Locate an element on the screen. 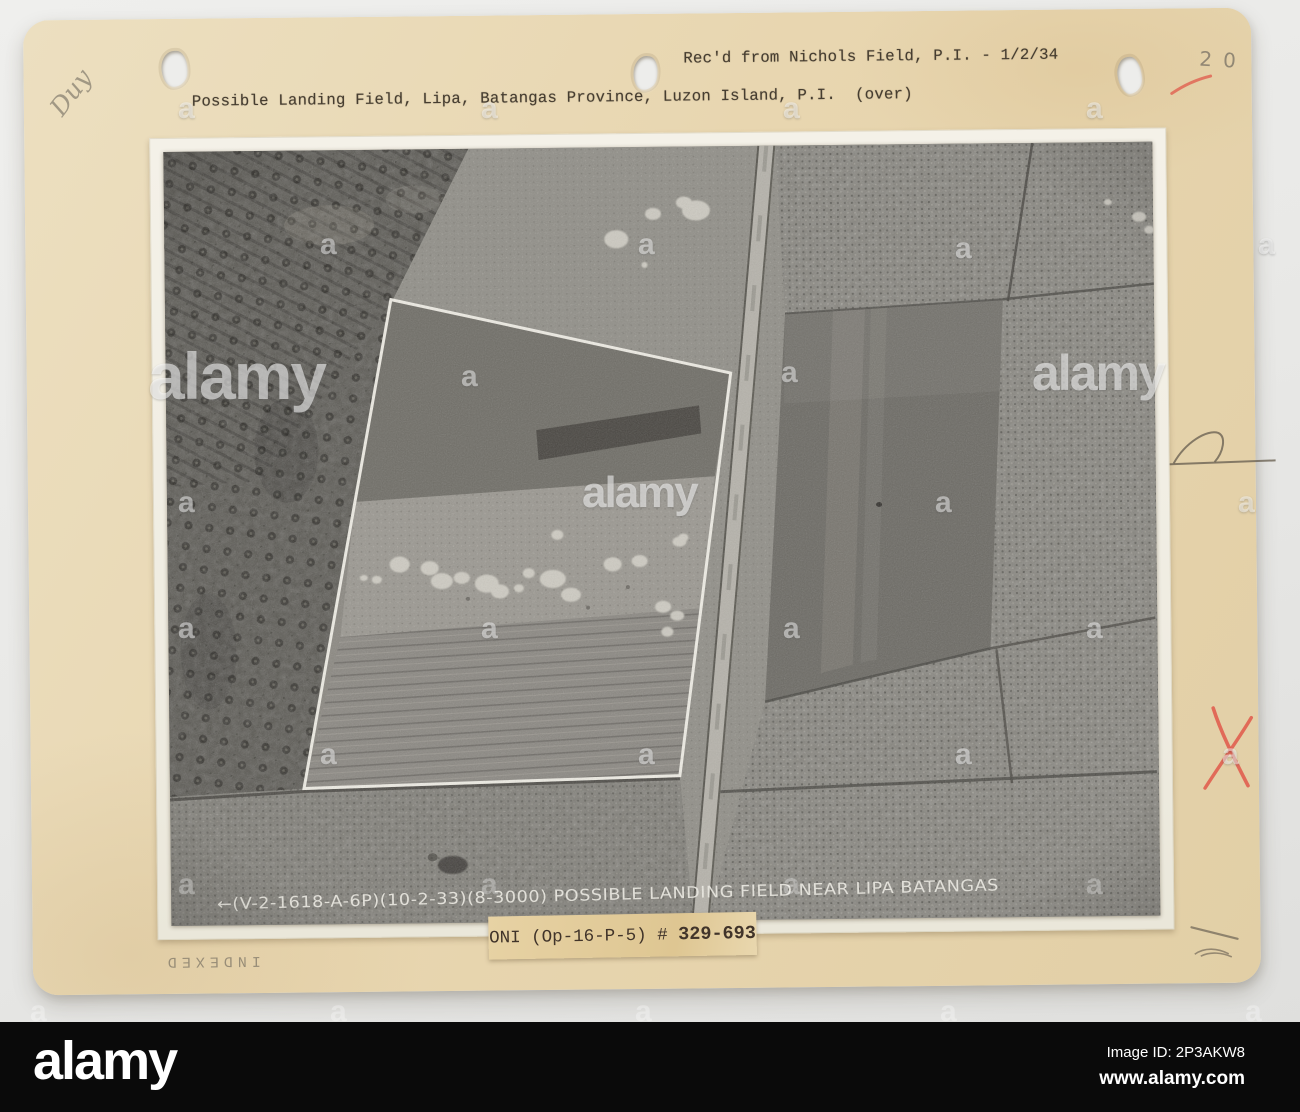 The width and height of the screenshot is (1300, 1112). typed-receipt-line: Rec'd from Nichols Field, P.I. - 1/2/34 is located at coordinates (871, 56).